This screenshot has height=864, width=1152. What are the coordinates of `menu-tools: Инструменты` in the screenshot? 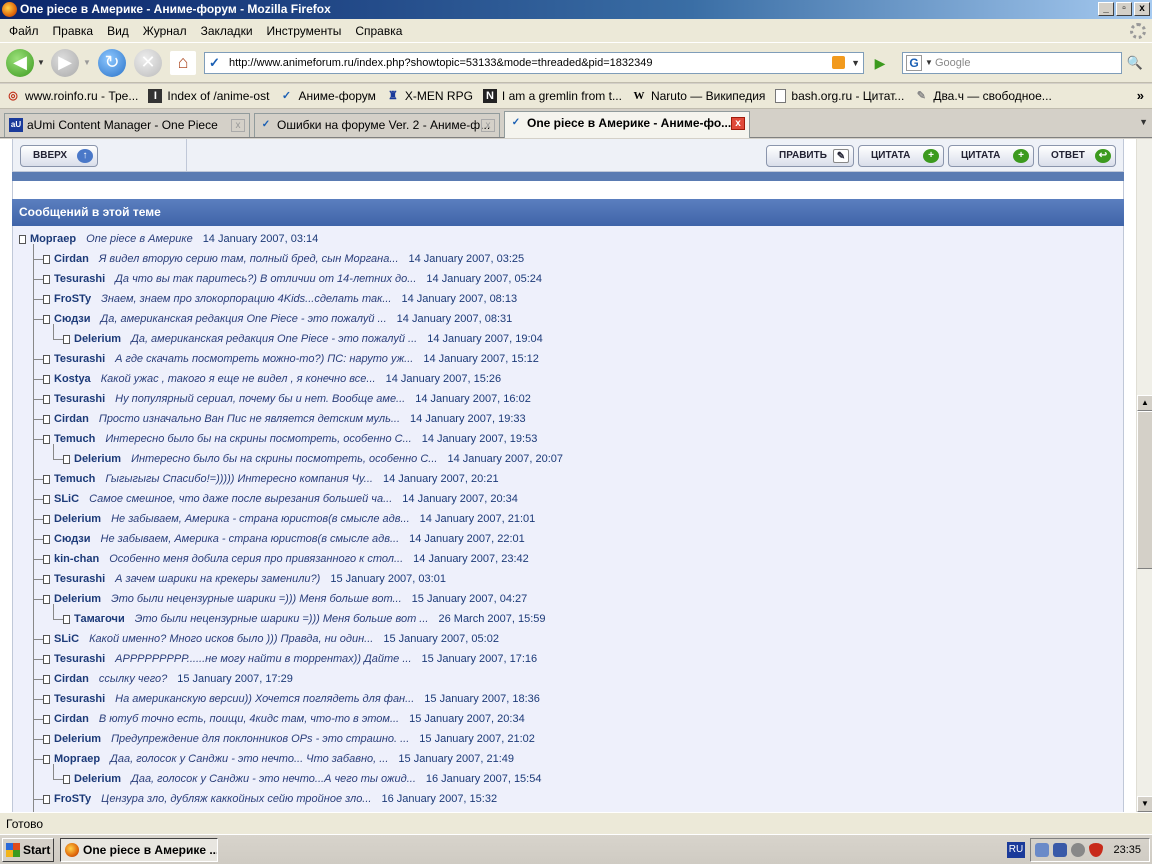 It's located at (304, 31).